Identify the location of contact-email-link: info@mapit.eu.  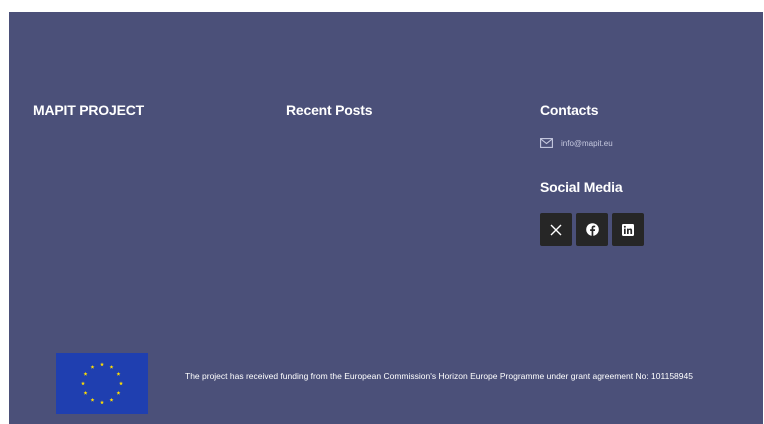
(576, 143).